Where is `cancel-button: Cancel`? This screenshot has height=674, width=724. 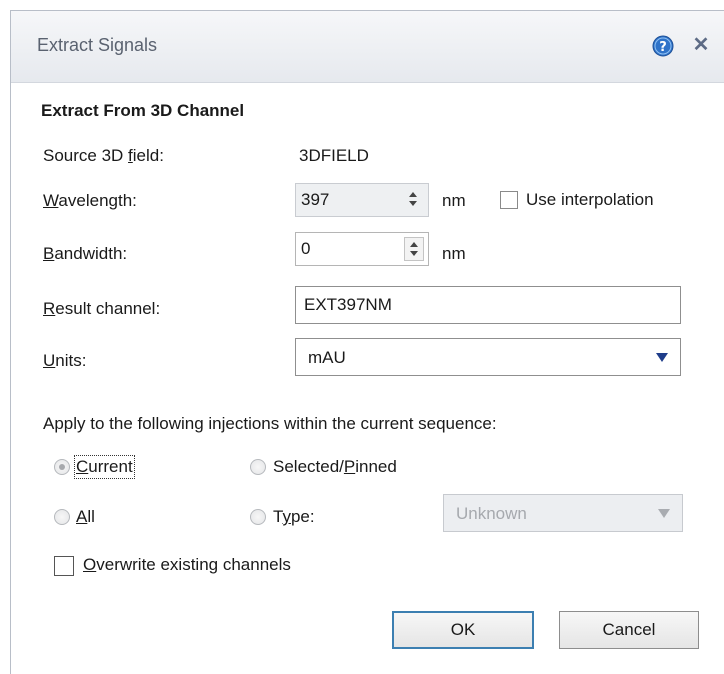 cancel-button: Cancel is located at coordinates (629, 630).